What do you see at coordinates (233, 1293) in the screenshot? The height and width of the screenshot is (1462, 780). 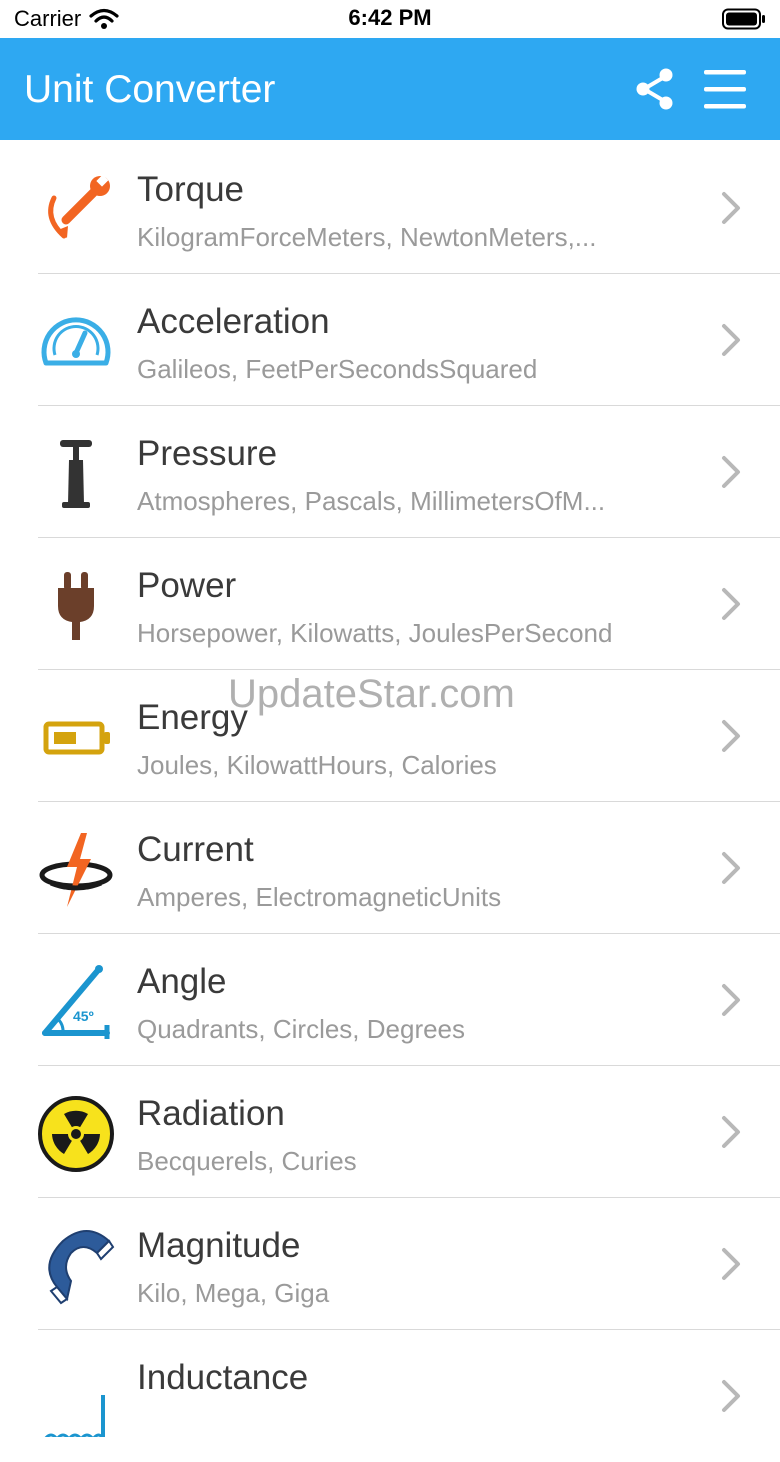 I see `item-subtitle: Kilo, Mega, Giga` at bounding box center [233, 1293].